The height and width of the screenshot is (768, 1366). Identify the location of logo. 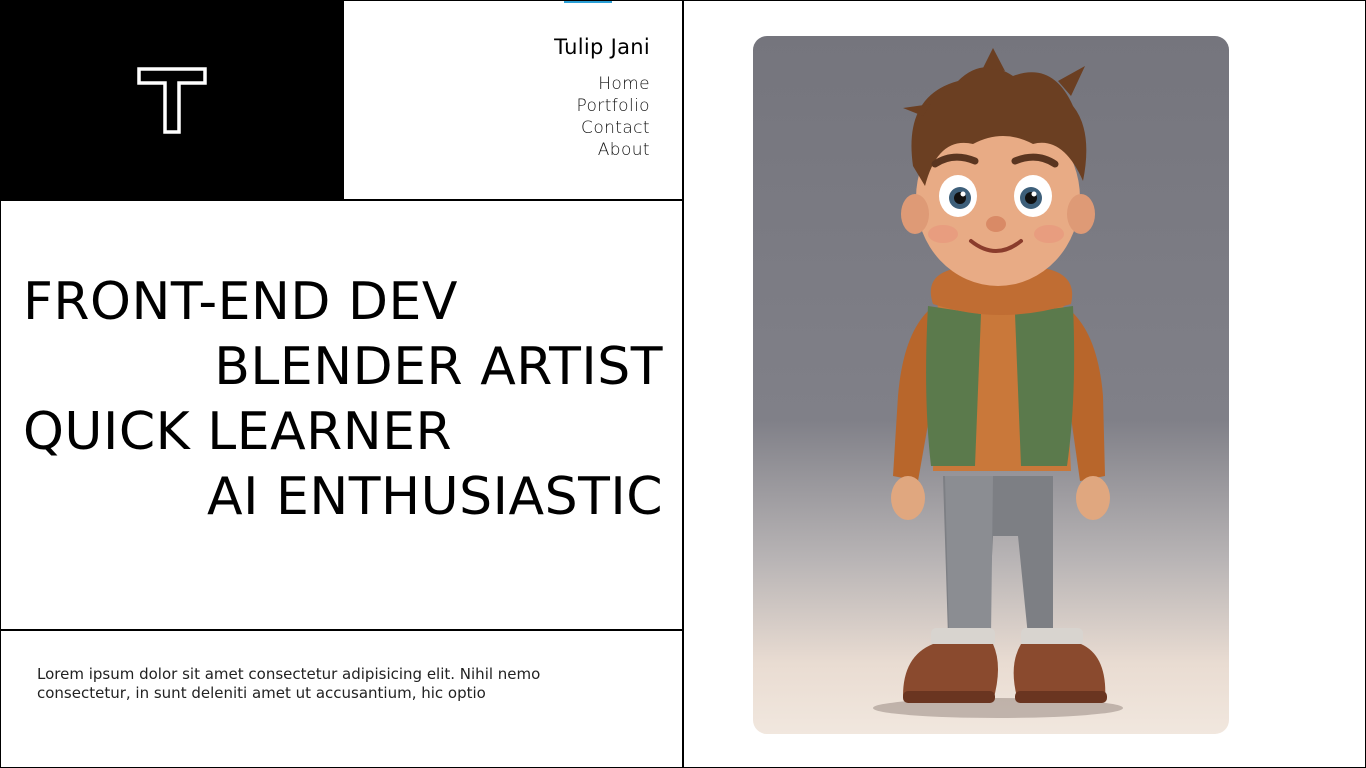
(172, 100).